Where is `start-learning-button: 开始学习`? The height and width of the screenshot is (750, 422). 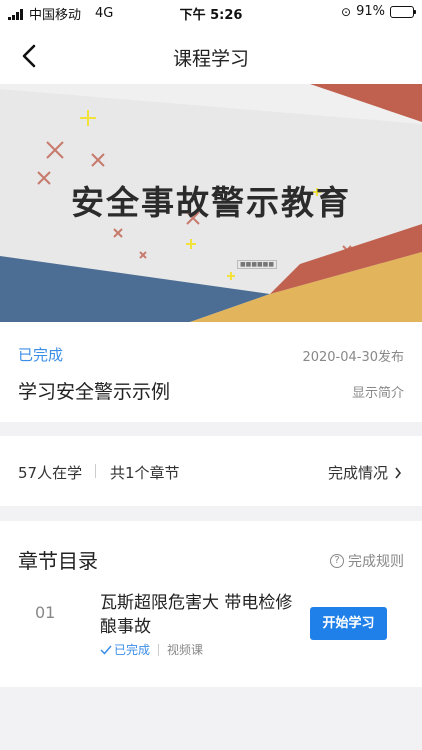
start-learning-button: 开始学习 is located at coordinates (348, 623).